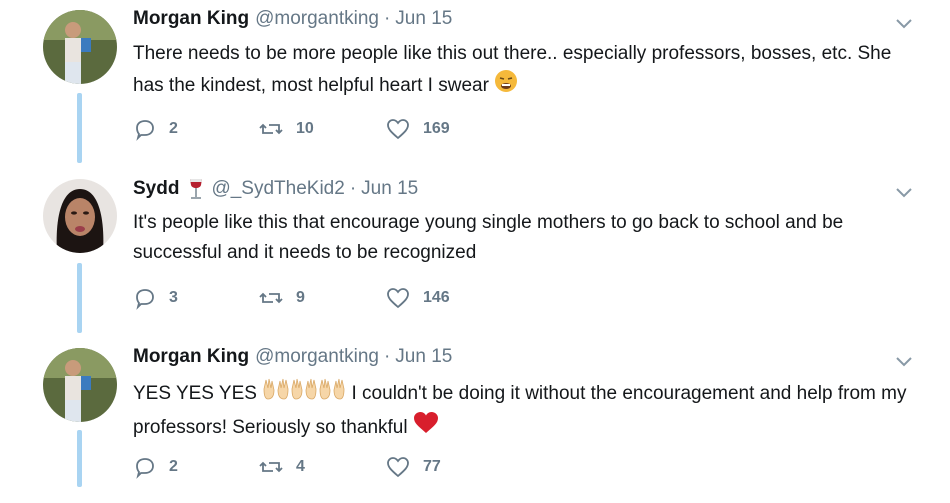 The image size is (950, 503). Describe the element at coordinates (417, 129) in the screenshot. I see `like-button: 169` at that location.